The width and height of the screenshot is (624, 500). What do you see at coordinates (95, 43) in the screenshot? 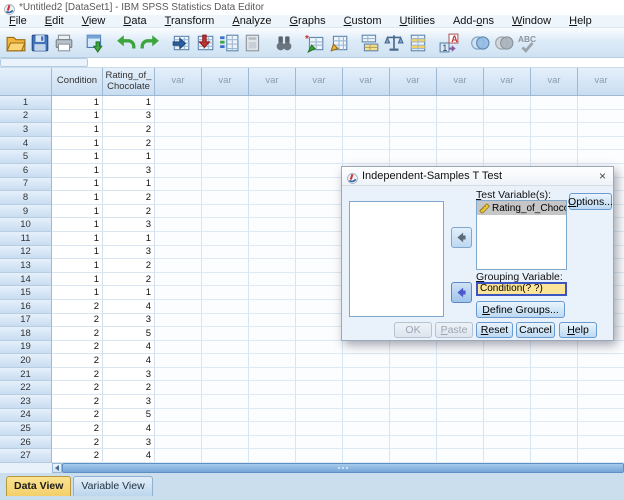
I see `recall-dialogs-icon` at bounding box center [95, 43].